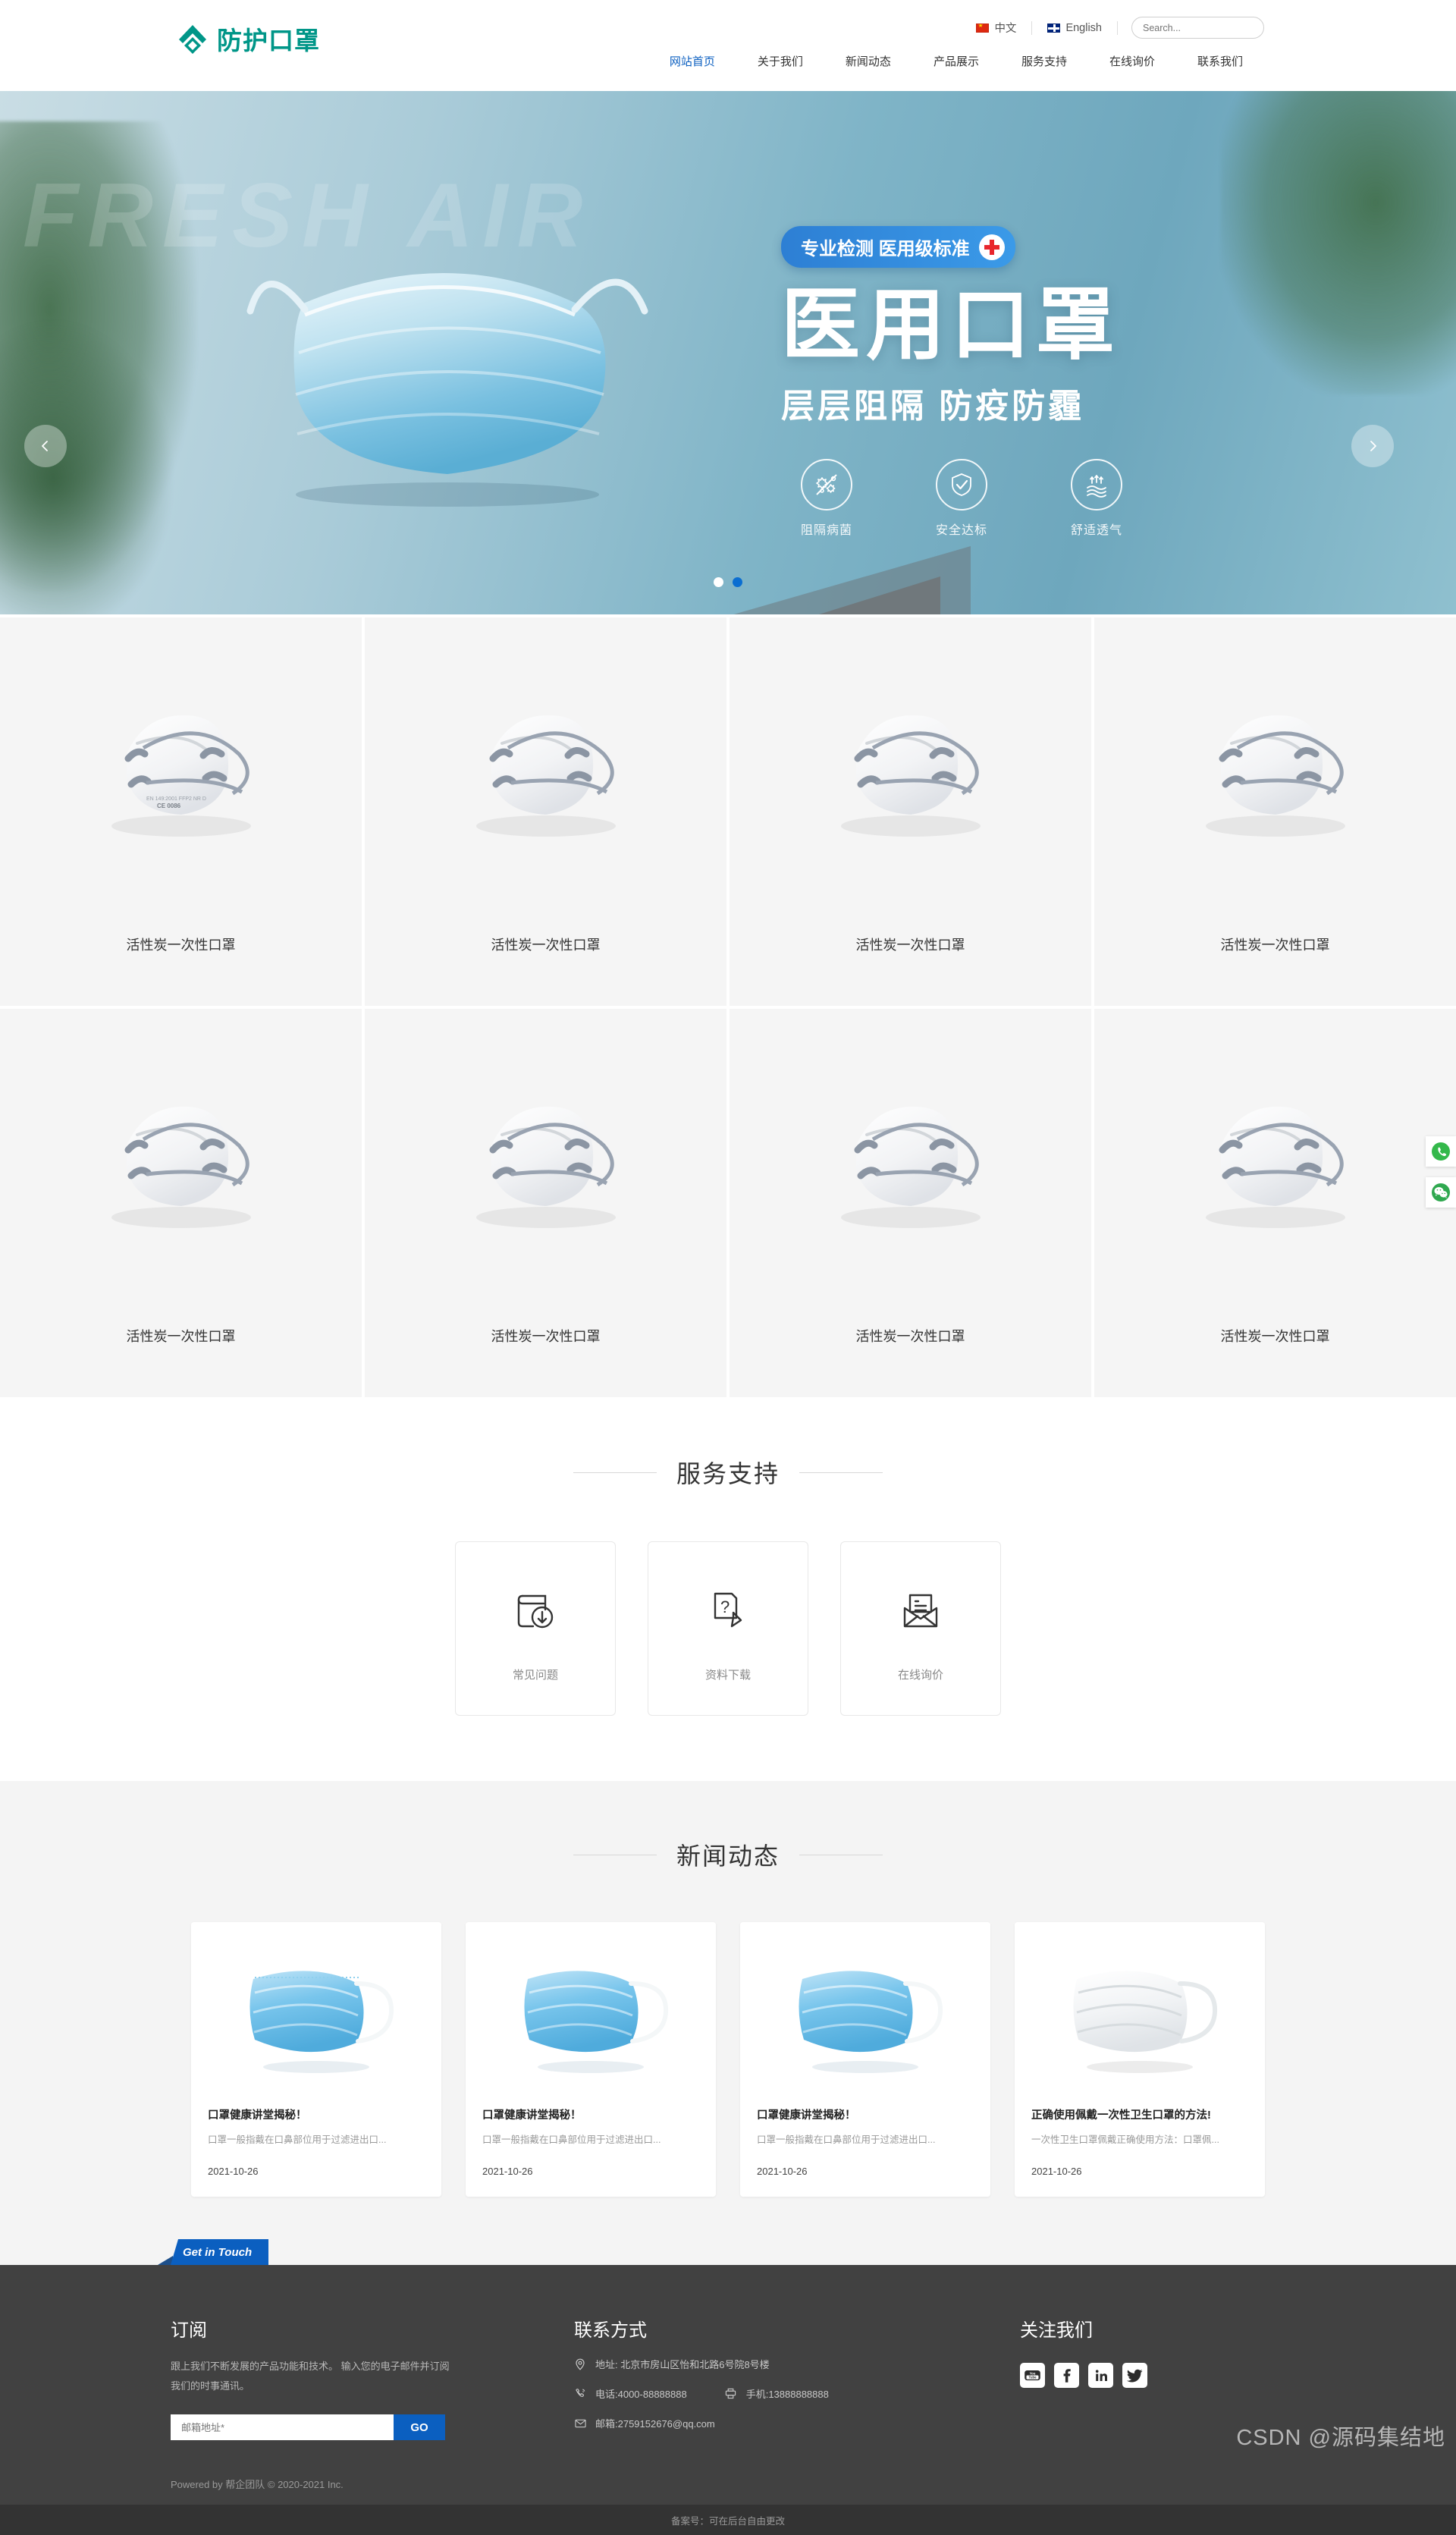  I want to click on hero-feature-label-2: 舒适透气, so click(1096, 531).